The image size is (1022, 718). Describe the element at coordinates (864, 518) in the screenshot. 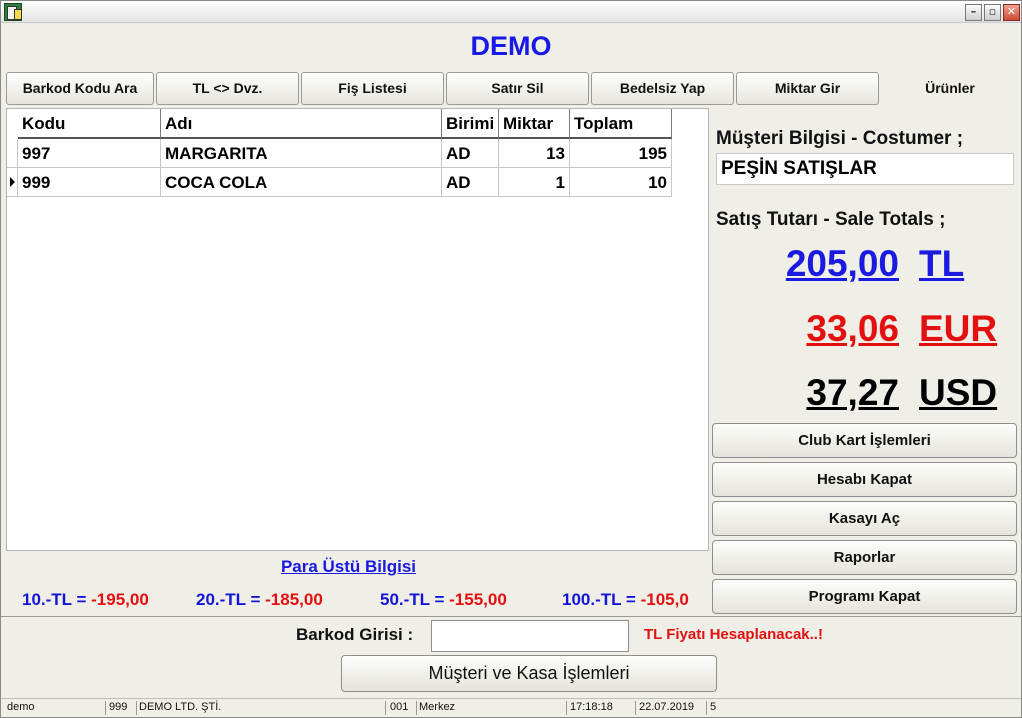

I see `open-cash-drawer-button: Kasayı Aç` at that location.